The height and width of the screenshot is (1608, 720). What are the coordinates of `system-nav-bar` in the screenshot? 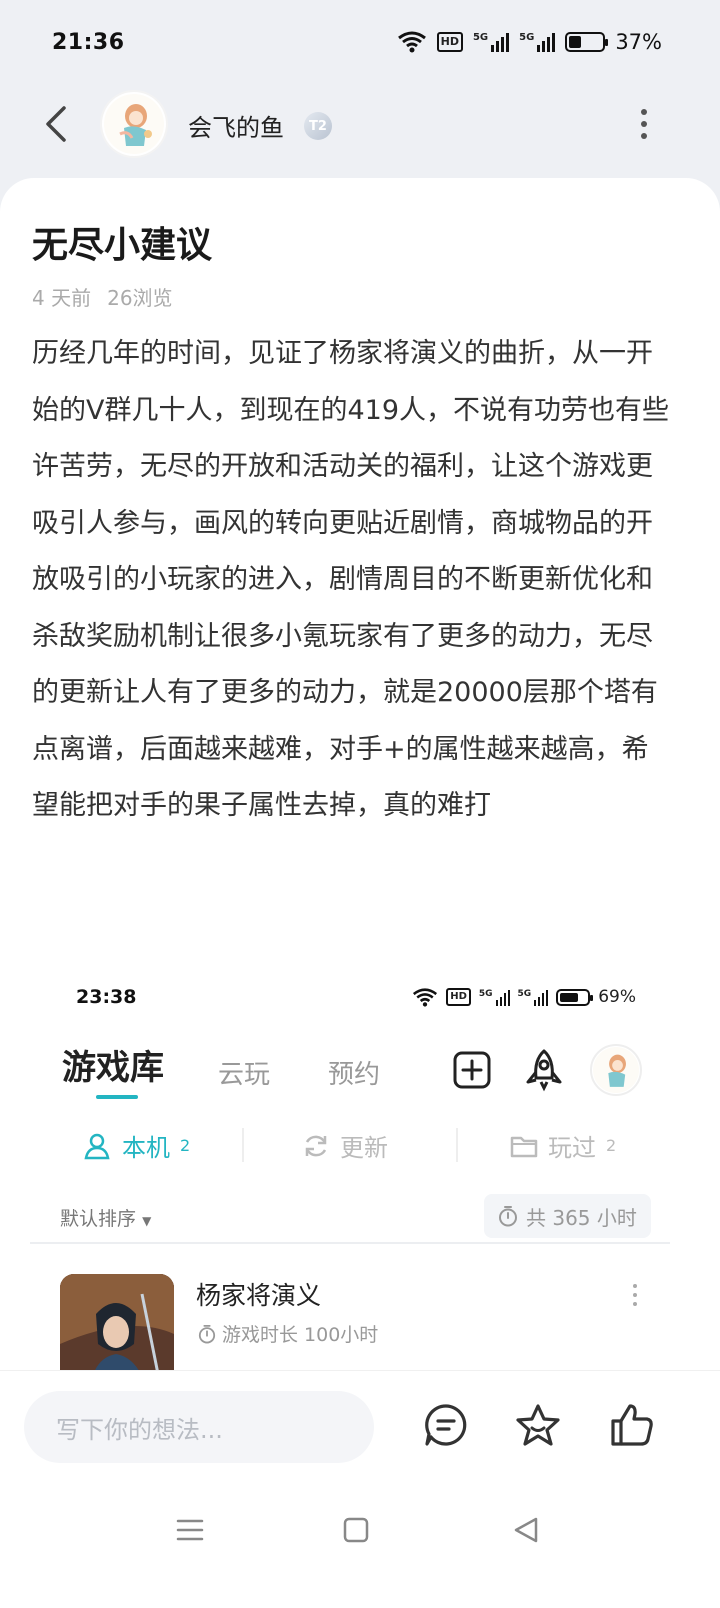 It's located at (360, 1544).